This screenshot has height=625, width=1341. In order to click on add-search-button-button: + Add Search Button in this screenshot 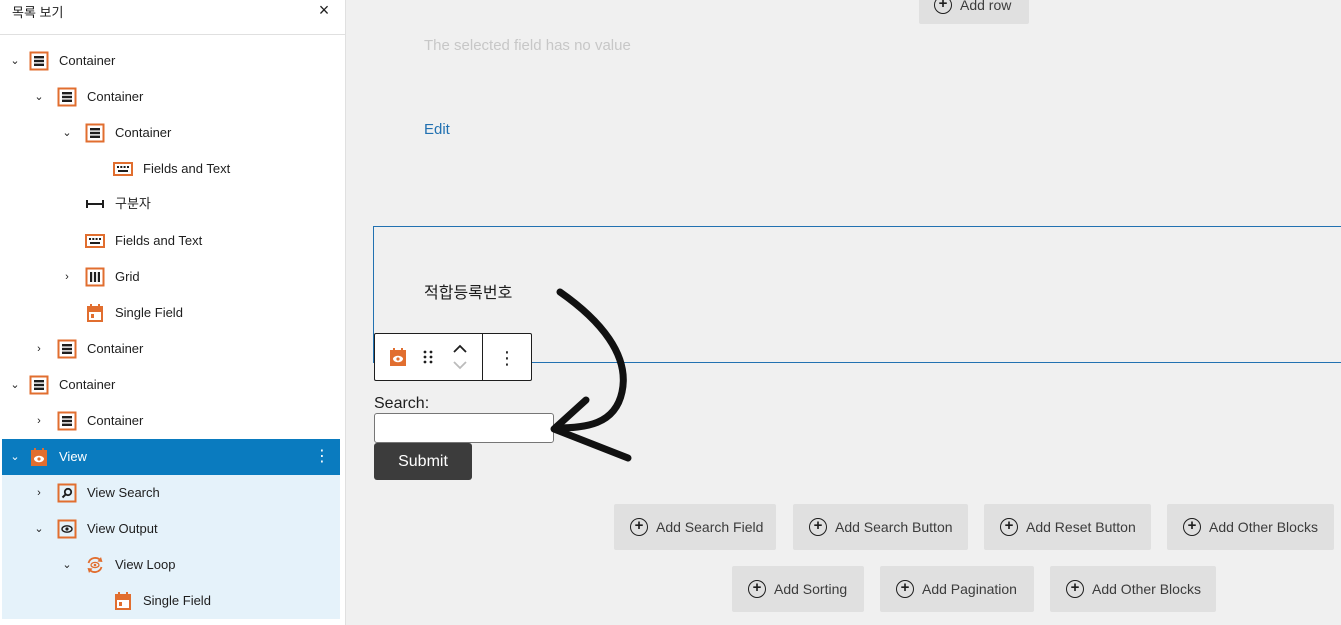, I will do `click(880, 527)`.